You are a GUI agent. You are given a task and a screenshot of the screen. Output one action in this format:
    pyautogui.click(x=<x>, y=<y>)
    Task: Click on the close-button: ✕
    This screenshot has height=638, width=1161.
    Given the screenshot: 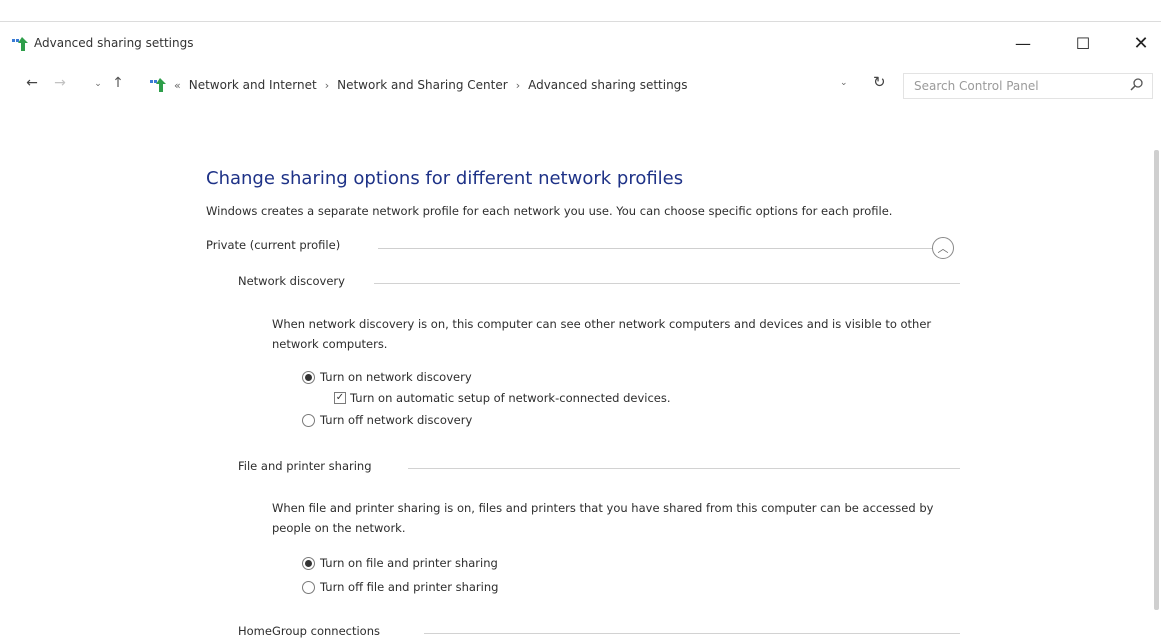 What is the action you would take?
    pyautogui.click(x=1139, y=43)
    